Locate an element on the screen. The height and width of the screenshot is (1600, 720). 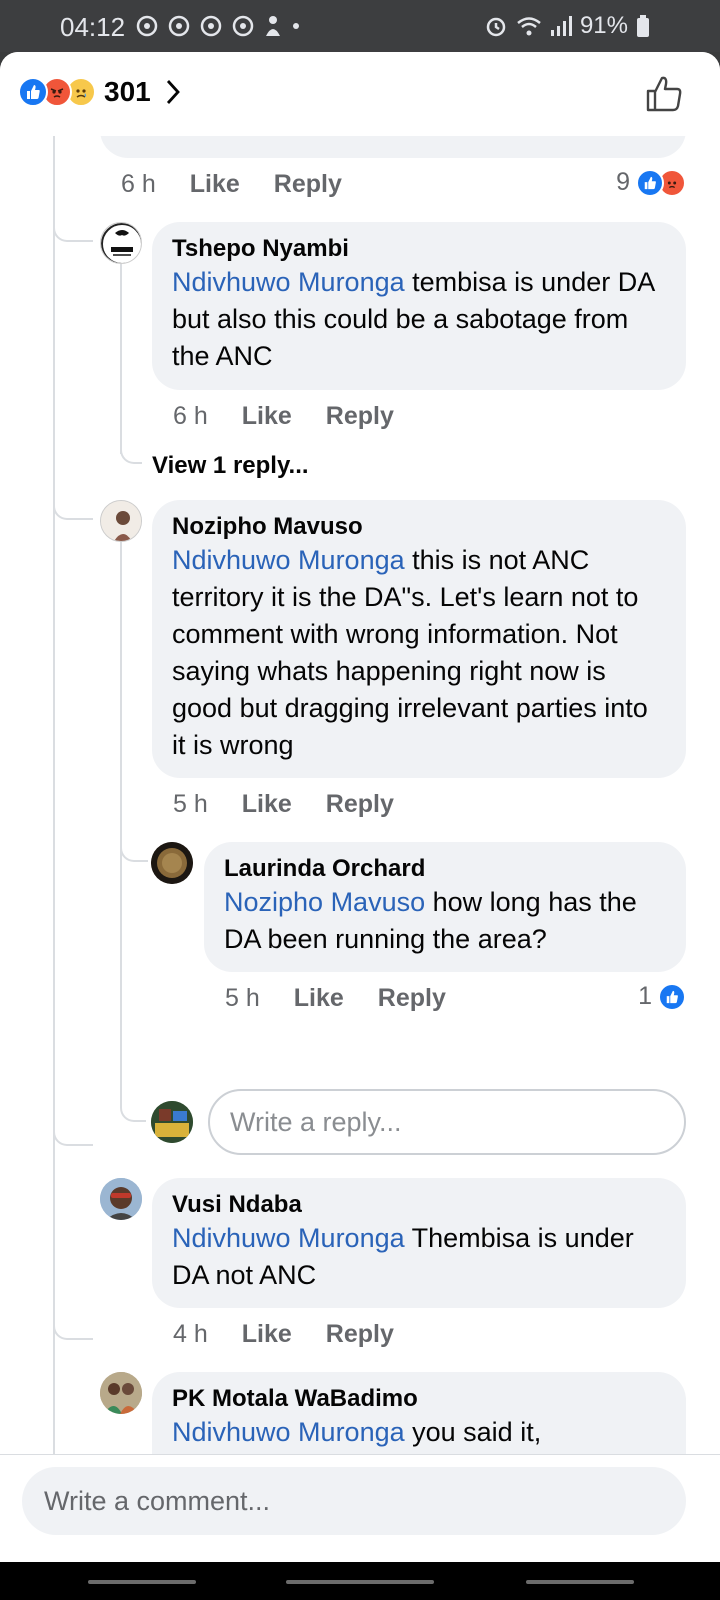
comment-actions: 4 h Like Reply is located at coordinates (283, 1334).